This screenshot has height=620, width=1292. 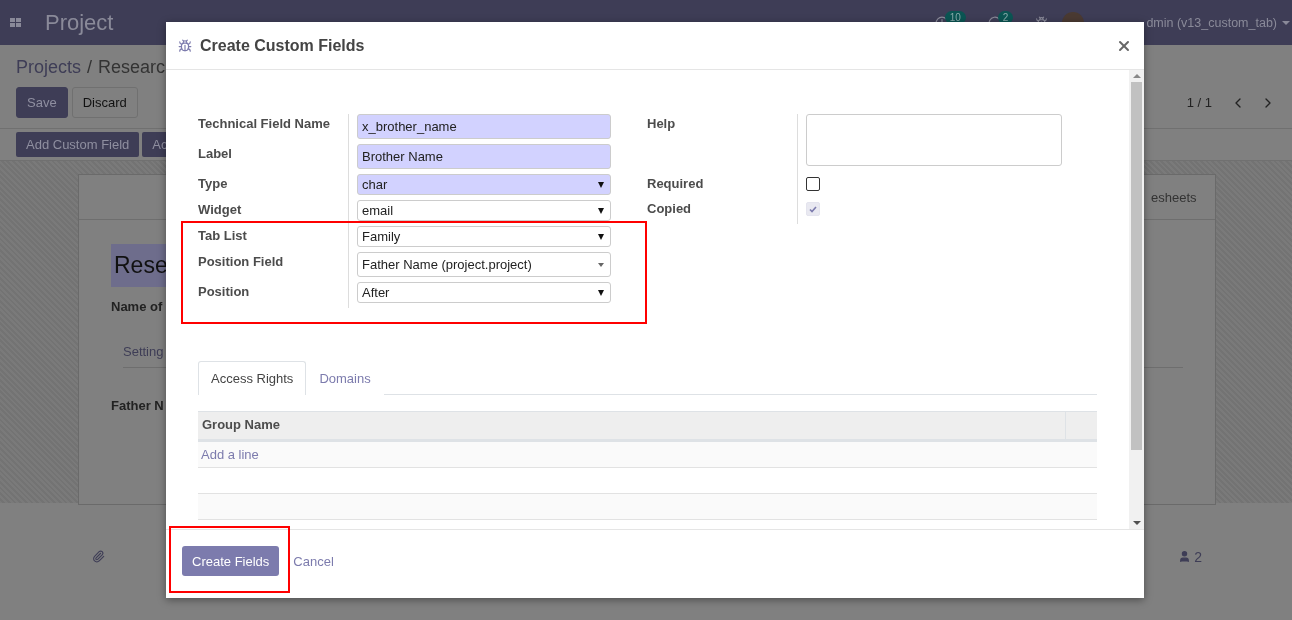 I want to click on check-icon, so click(x=813, y=209).